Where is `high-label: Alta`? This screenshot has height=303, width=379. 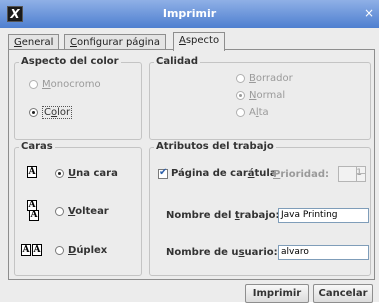 high-label: Alta is located at coordinates (259, 112).